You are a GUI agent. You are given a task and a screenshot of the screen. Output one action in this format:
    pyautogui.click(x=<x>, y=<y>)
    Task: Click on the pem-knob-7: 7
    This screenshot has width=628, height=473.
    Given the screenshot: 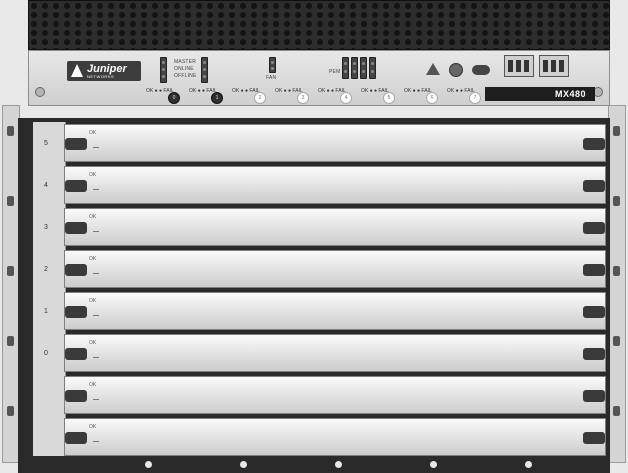 What is the action you would take?
    pyautogui.click(x=475, y=98)
    